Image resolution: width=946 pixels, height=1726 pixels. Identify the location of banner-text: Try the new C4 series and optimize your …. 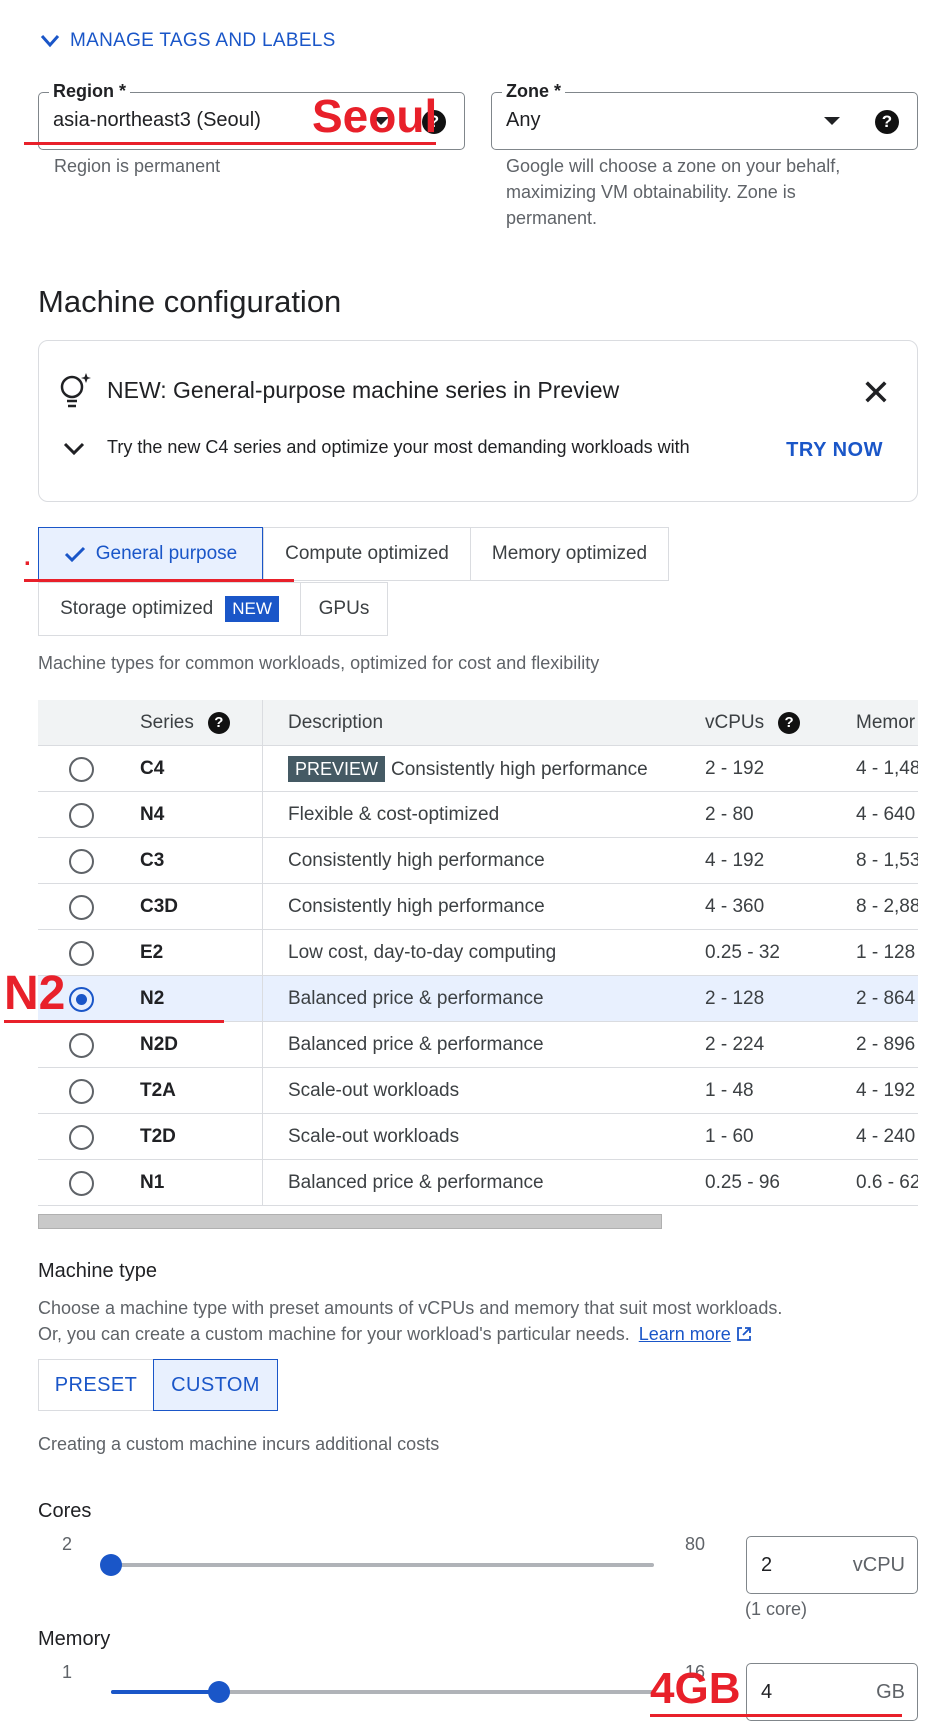
(398, 447).